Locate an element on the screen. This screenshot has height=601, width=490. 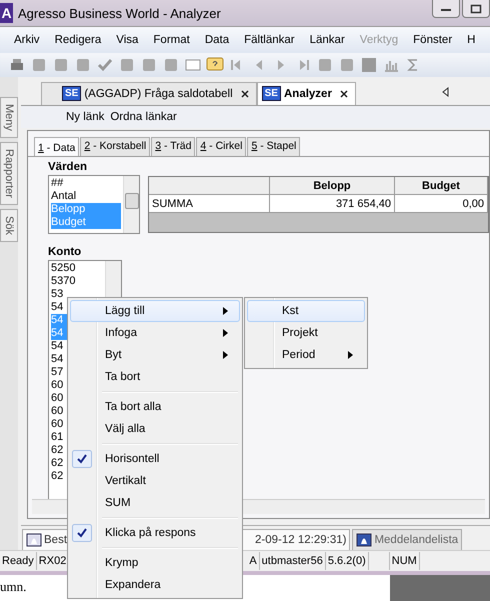
status-cell: A is located at coordinates (253, 561).